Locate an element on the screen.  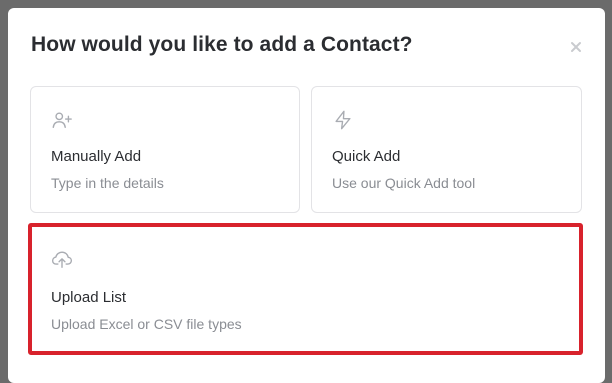
lightning-icon is located at coordinates (343, 120).